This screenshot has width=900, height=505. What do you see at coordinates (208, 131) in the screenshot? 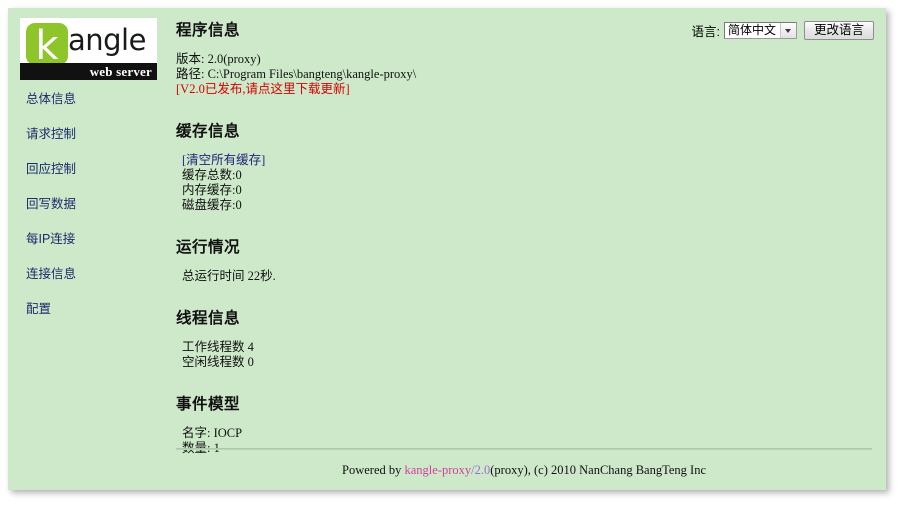
I see `cache-info-heading: 缓存信息` at bounding box center [208, 131].